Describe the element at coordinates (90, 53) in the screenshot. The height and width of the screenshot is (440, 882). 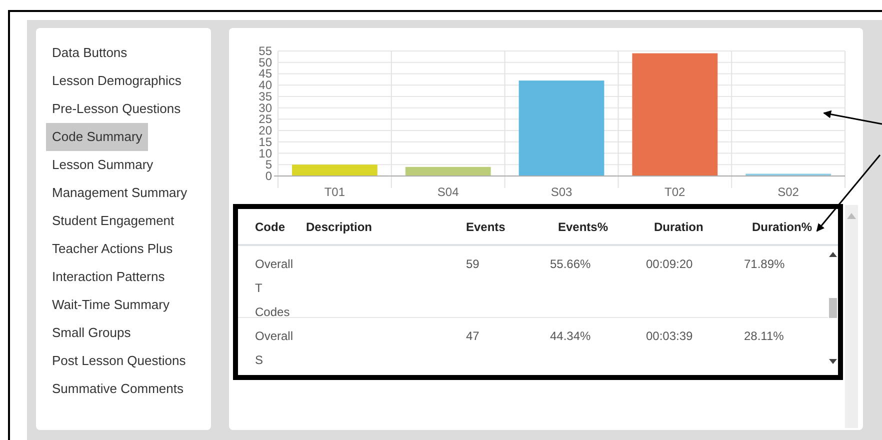
I see `sidebar-item: Data Buttons` at that location.